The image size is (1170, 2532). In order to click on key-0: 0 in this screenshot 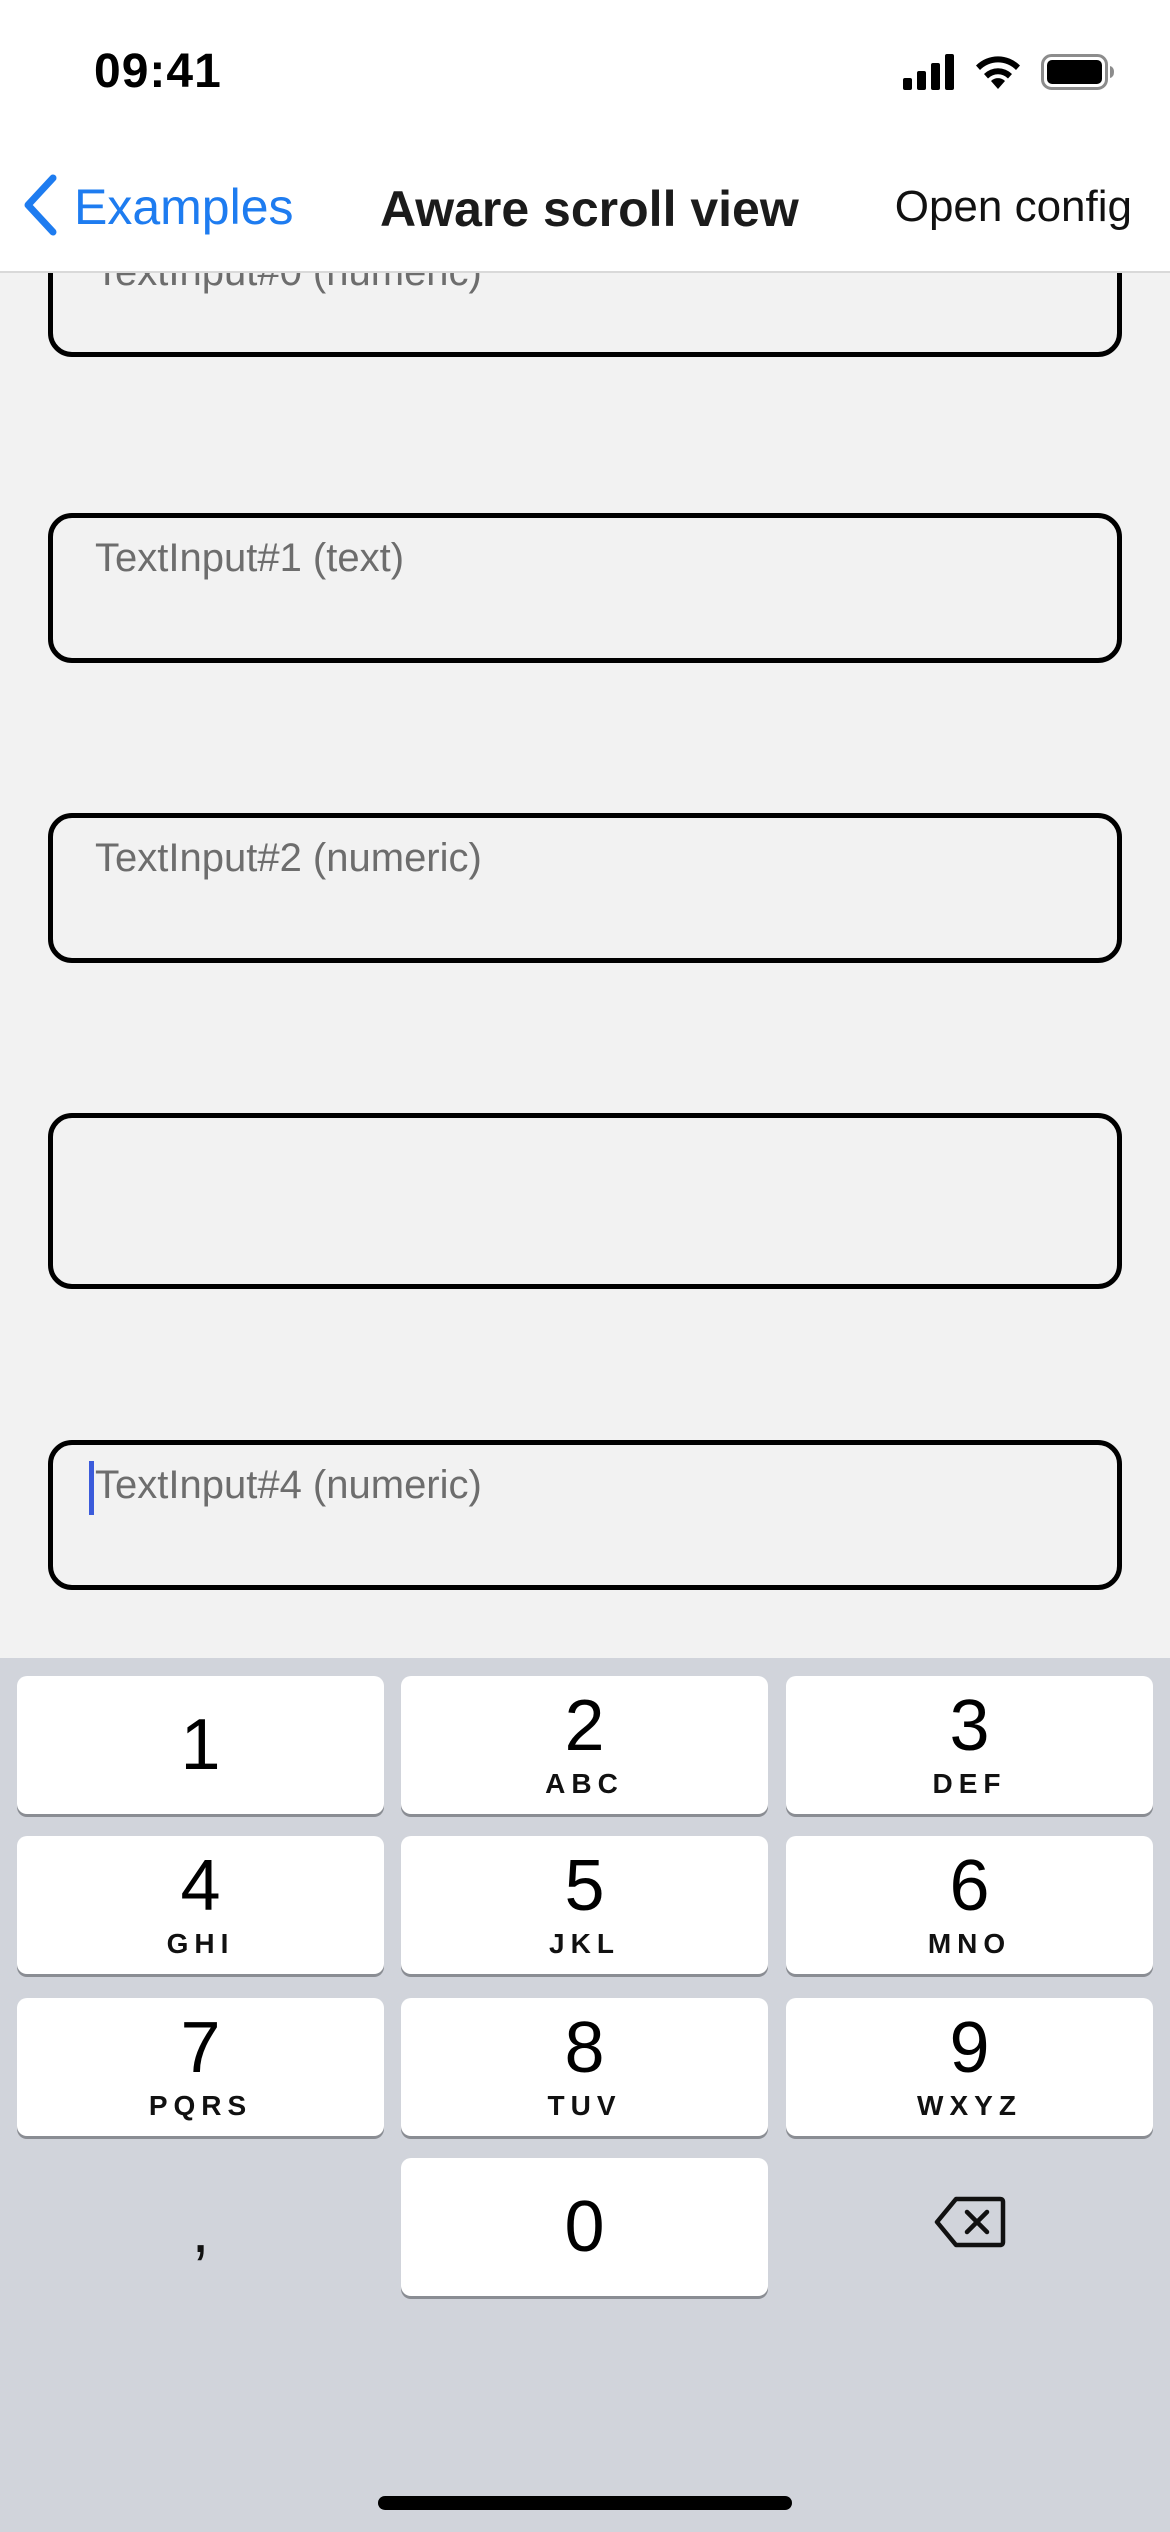, I will do `click(584, 2227)`.